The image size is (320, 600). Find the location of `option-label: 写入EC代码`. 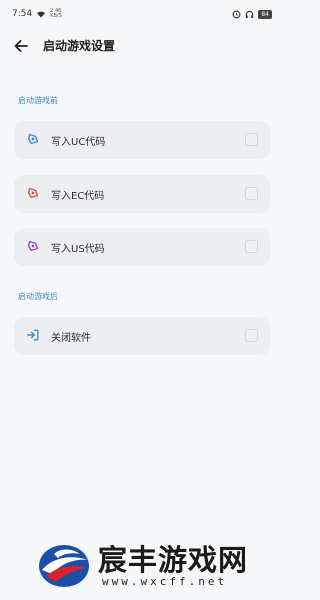

option-label: 写入EC代码 is located at coordinates (78, 196).